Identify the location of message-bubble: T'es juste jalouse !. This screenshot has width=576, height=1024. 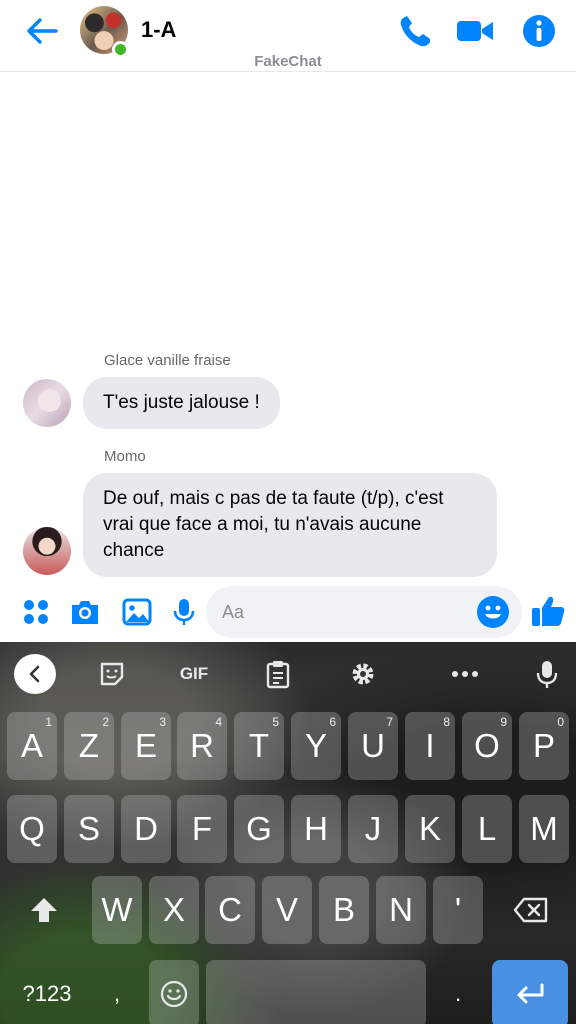
(181, 403).